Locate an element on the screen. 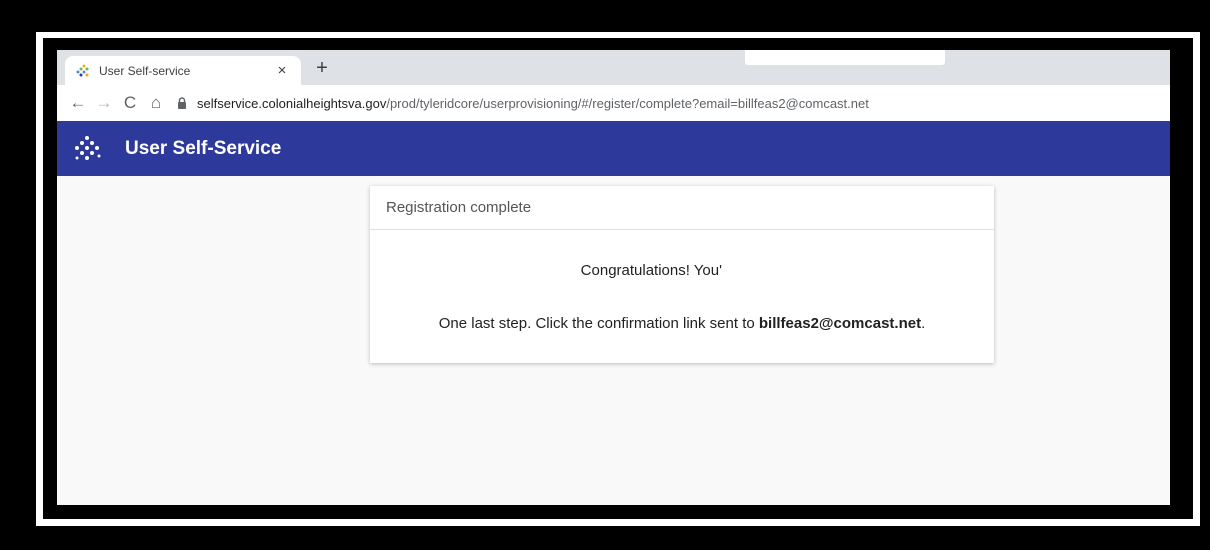 The height and width of the screenshot is (550, 1210). tab-strip: User Self-service × + is located at coordinates (613, 67).